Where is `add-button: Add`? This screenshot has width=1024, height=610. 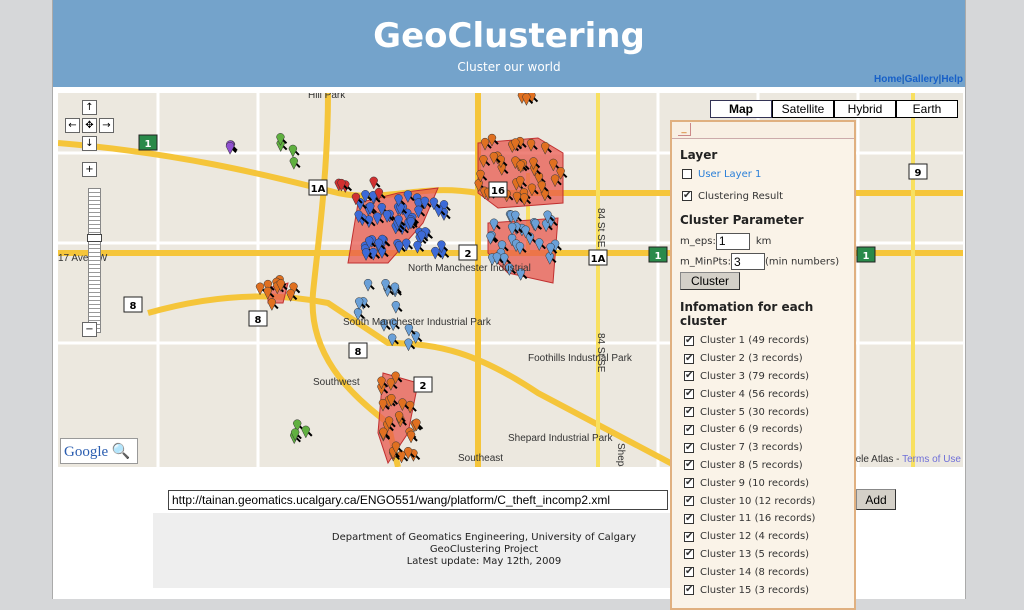
add-button: Add is located at coordinates (876, 499).